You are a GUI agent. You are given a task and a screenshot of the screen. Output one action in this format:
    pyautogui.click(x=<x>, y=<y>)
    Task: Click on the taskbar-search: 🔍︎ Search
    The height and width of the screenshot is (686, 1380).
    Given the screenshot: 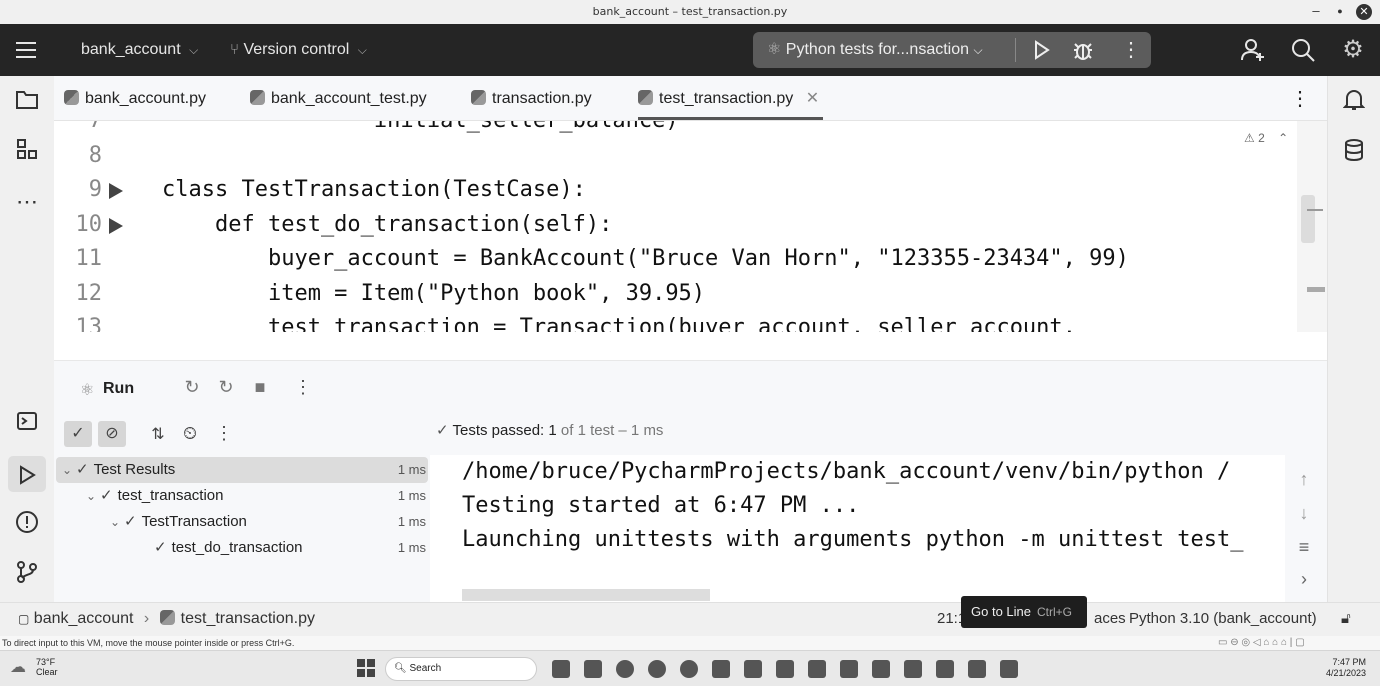 What is the action you would take?
    pyautogui.click(x=461, y=669)
    